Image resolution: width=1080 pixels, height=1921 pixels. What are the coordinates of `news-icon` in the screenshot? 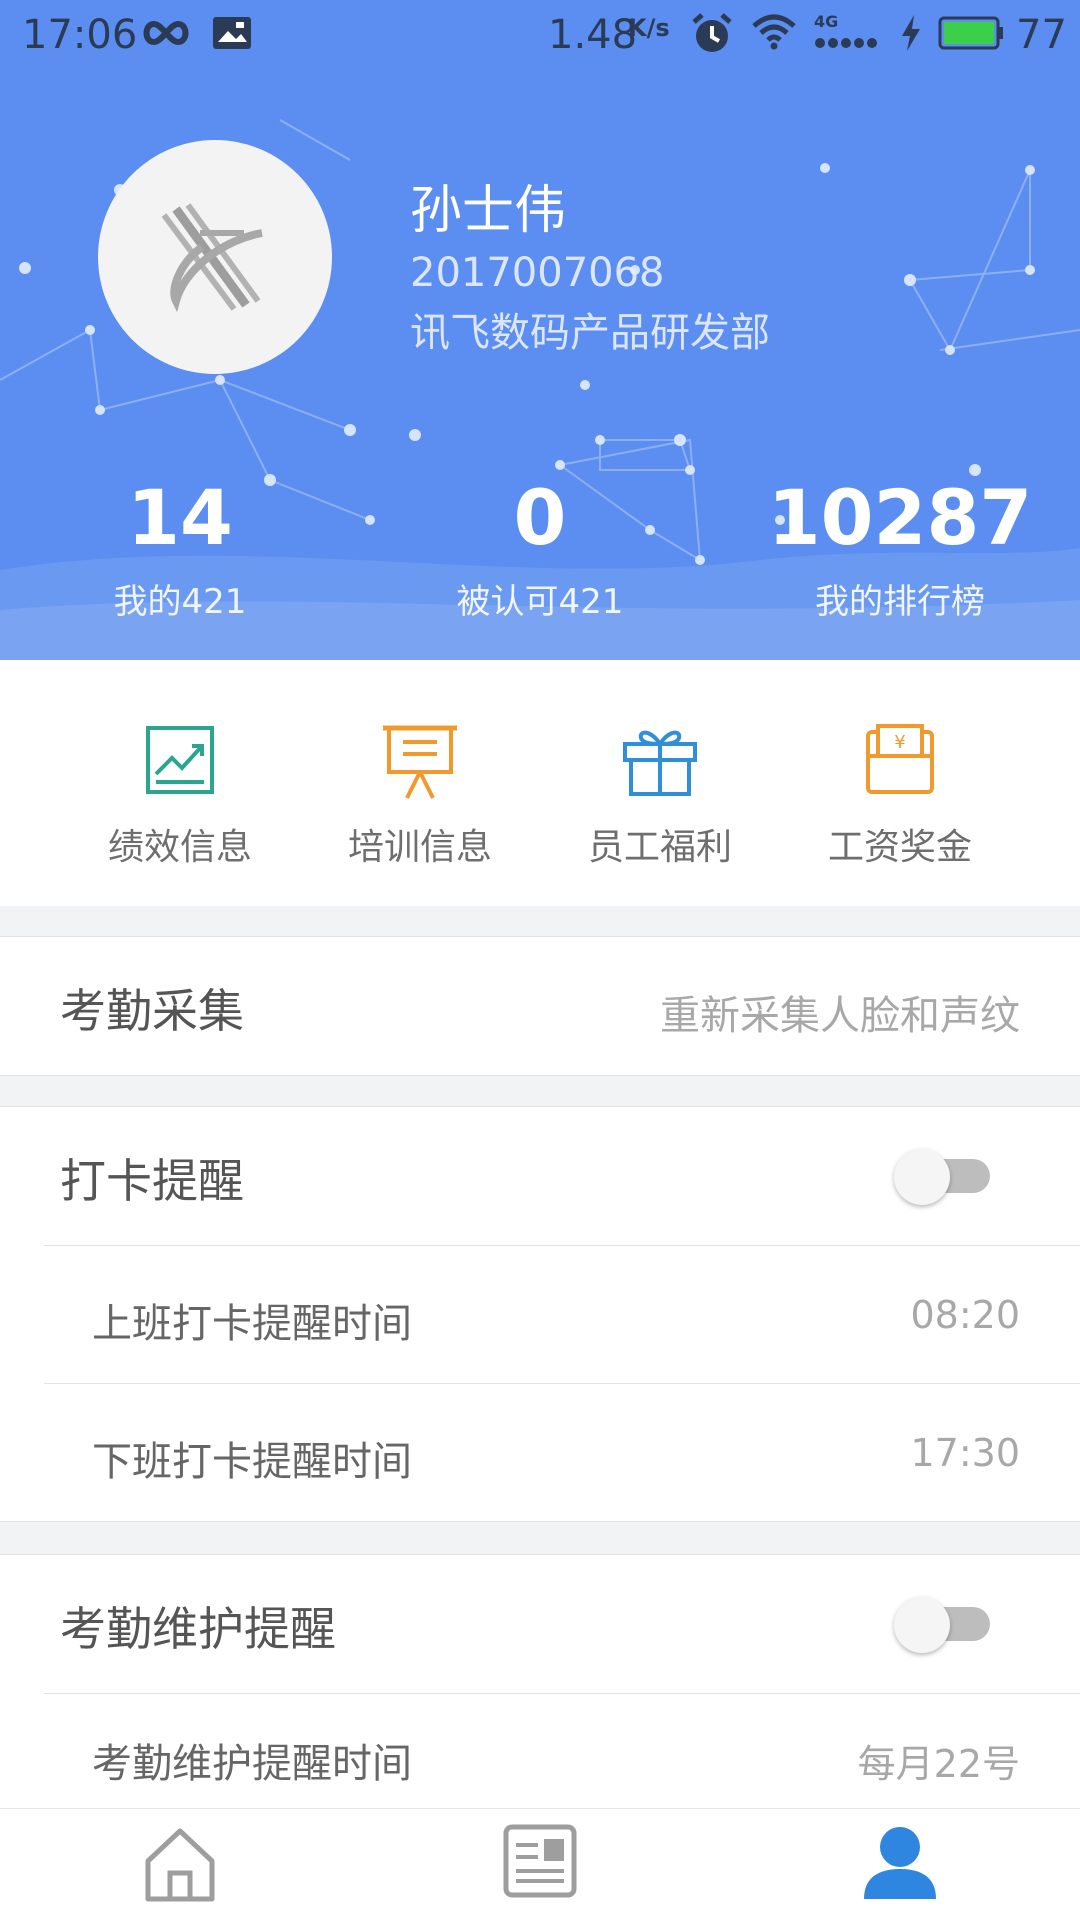 It's located at (540, 1861).